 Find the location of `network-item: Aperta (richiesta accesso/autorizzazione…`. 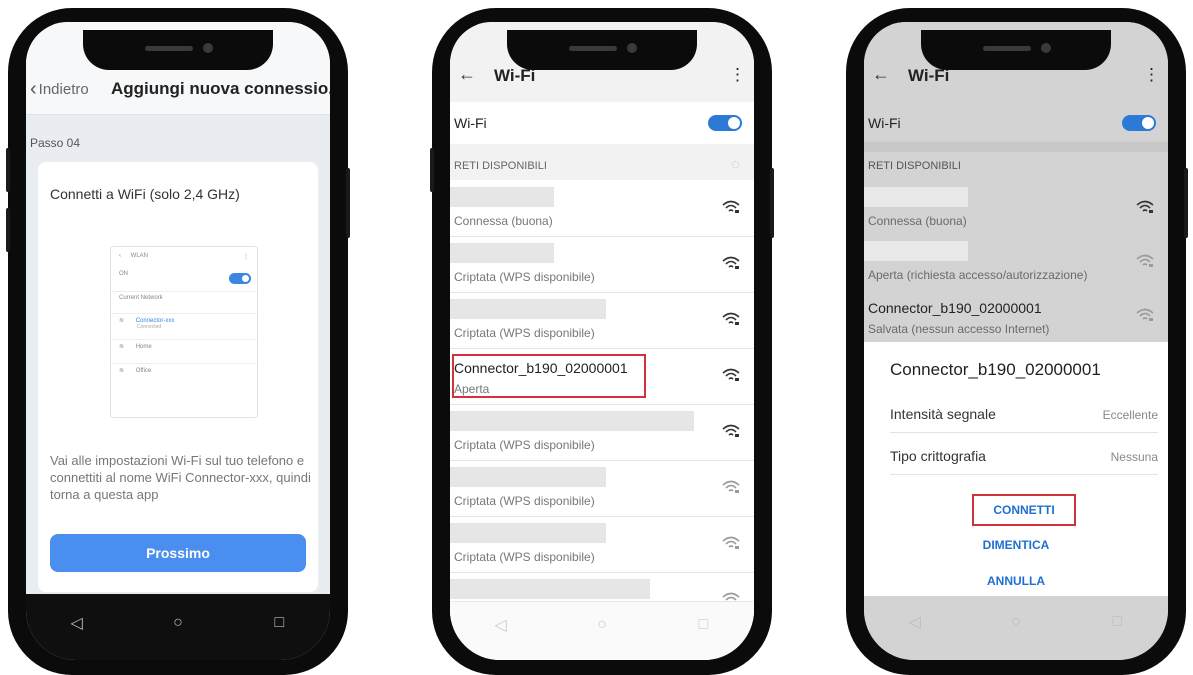

network-item: Aperta (richiesta accesso/autorizzazione… is located at coordinates (1016, 261).